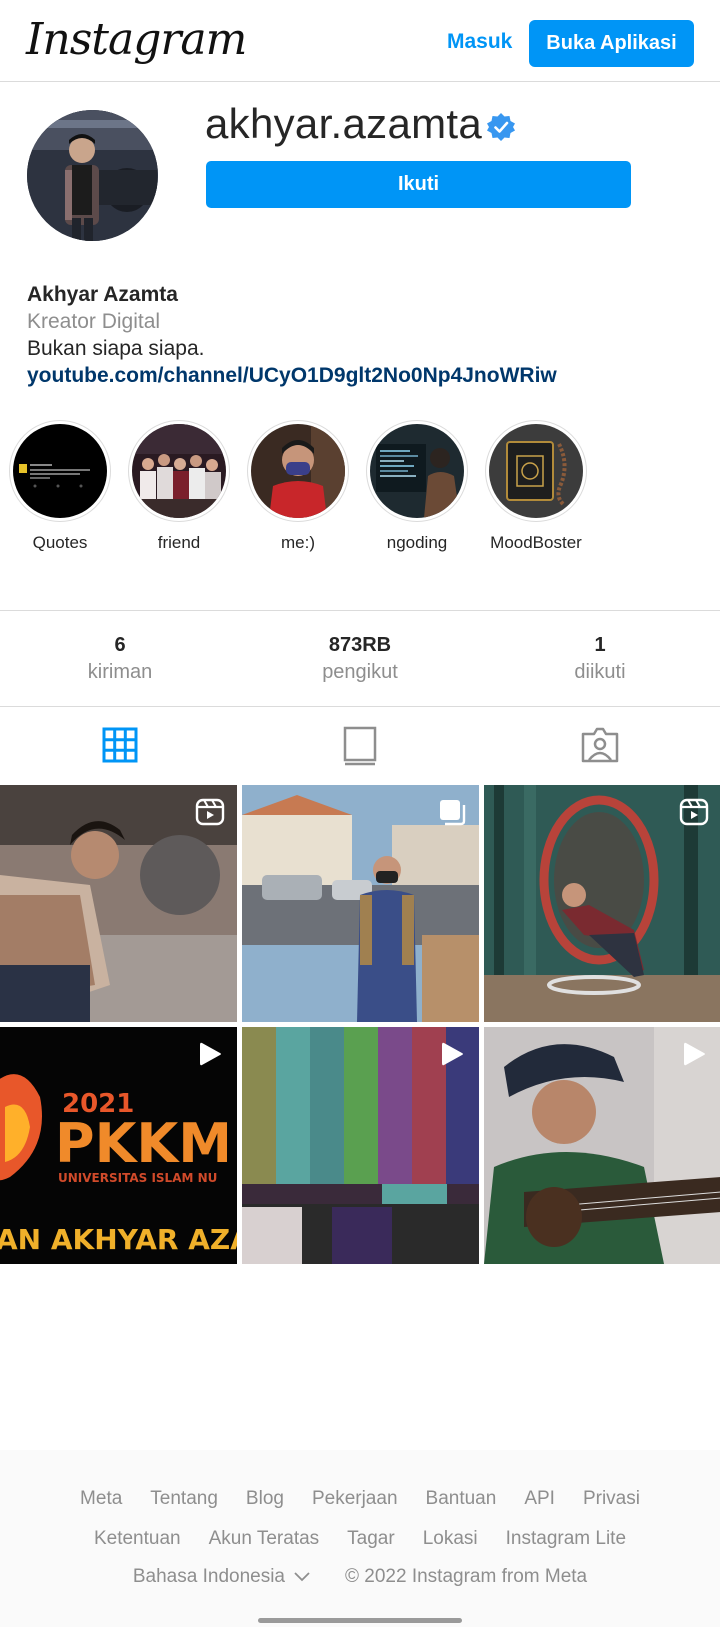 The height and width of the screenshot is (1627, 720). Describe the element at coordinates (116, 348) in the screenshot. I see `bio-text: Bukan siapa siapa.` at that location.